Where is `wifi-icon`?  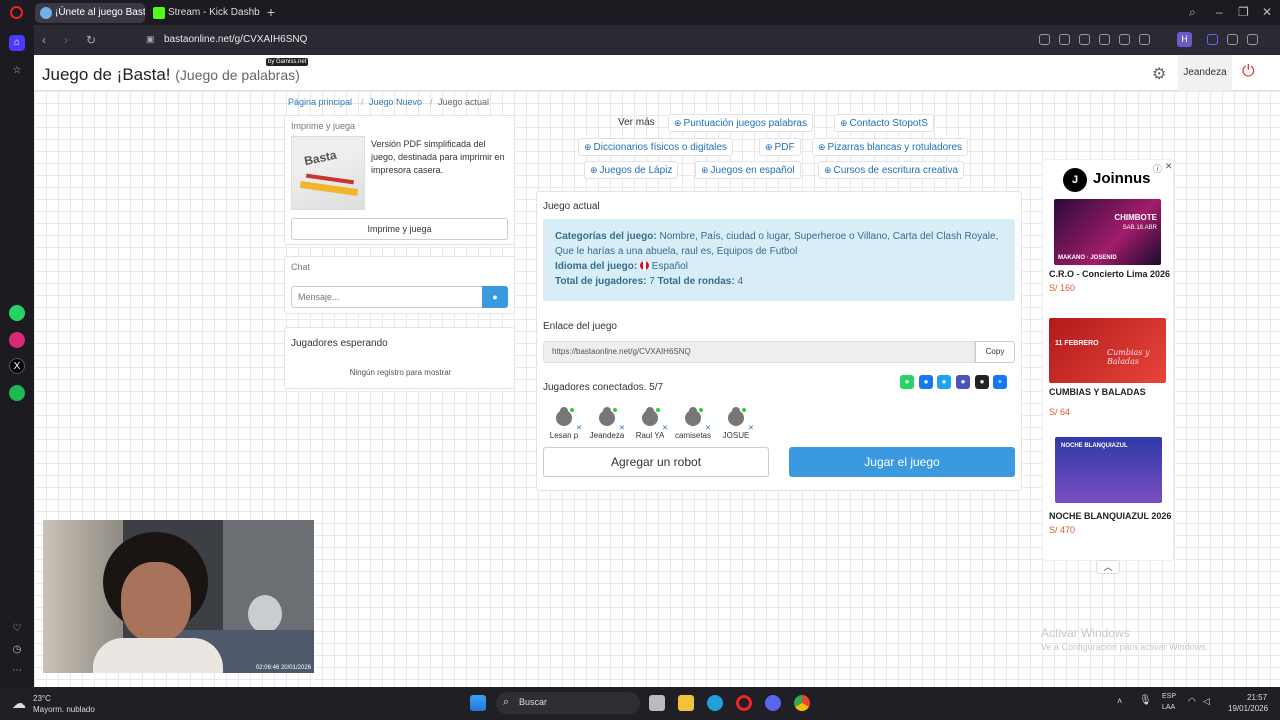
wifi-icon is located at coordinates (1212, 39).